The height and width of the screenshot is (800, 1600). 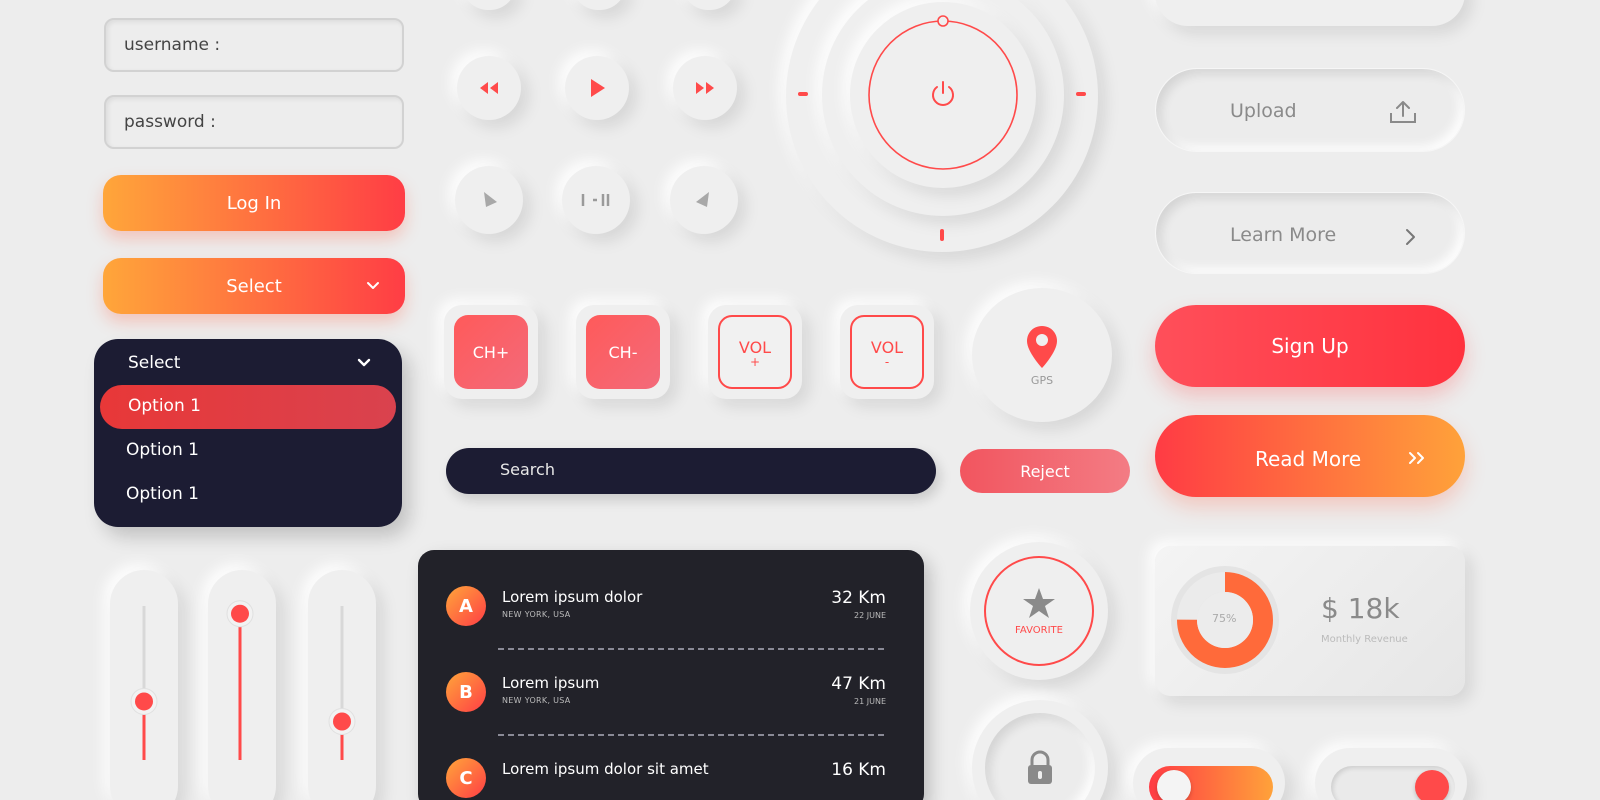 I want to click on search-bar: Search, so click(x=691, y=471).